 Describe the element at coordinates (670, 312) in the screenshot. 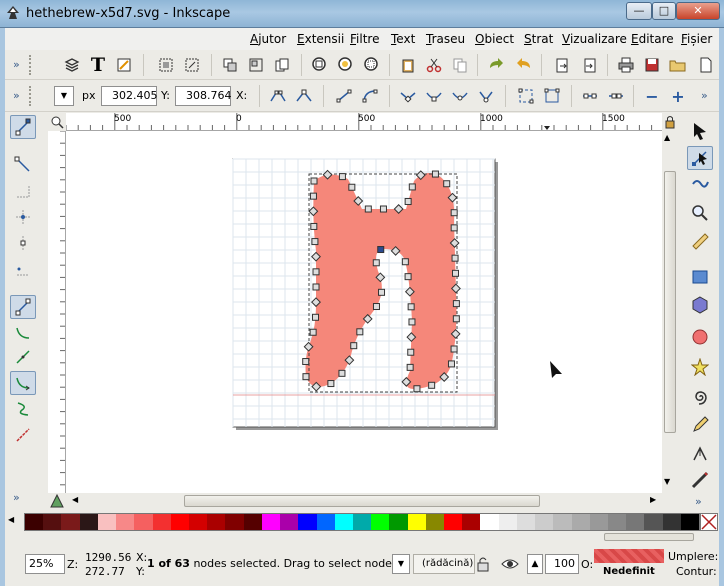

I see `vertical-scrollbar: ▲ ▼` at that location.